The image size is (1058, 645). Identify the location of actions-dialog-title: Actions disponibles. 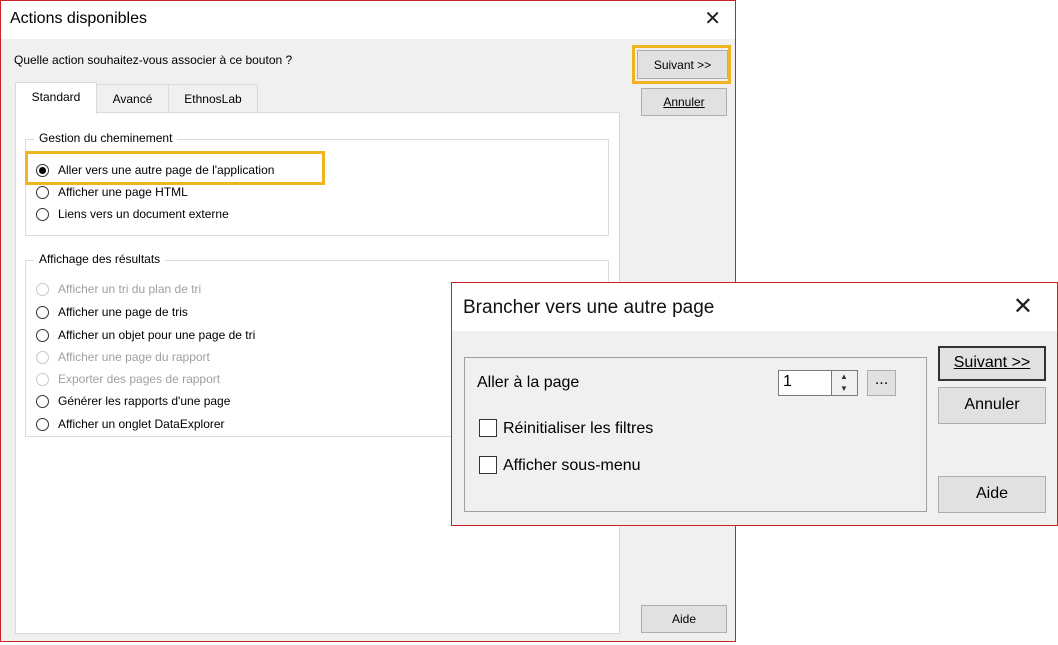
(78, 18).